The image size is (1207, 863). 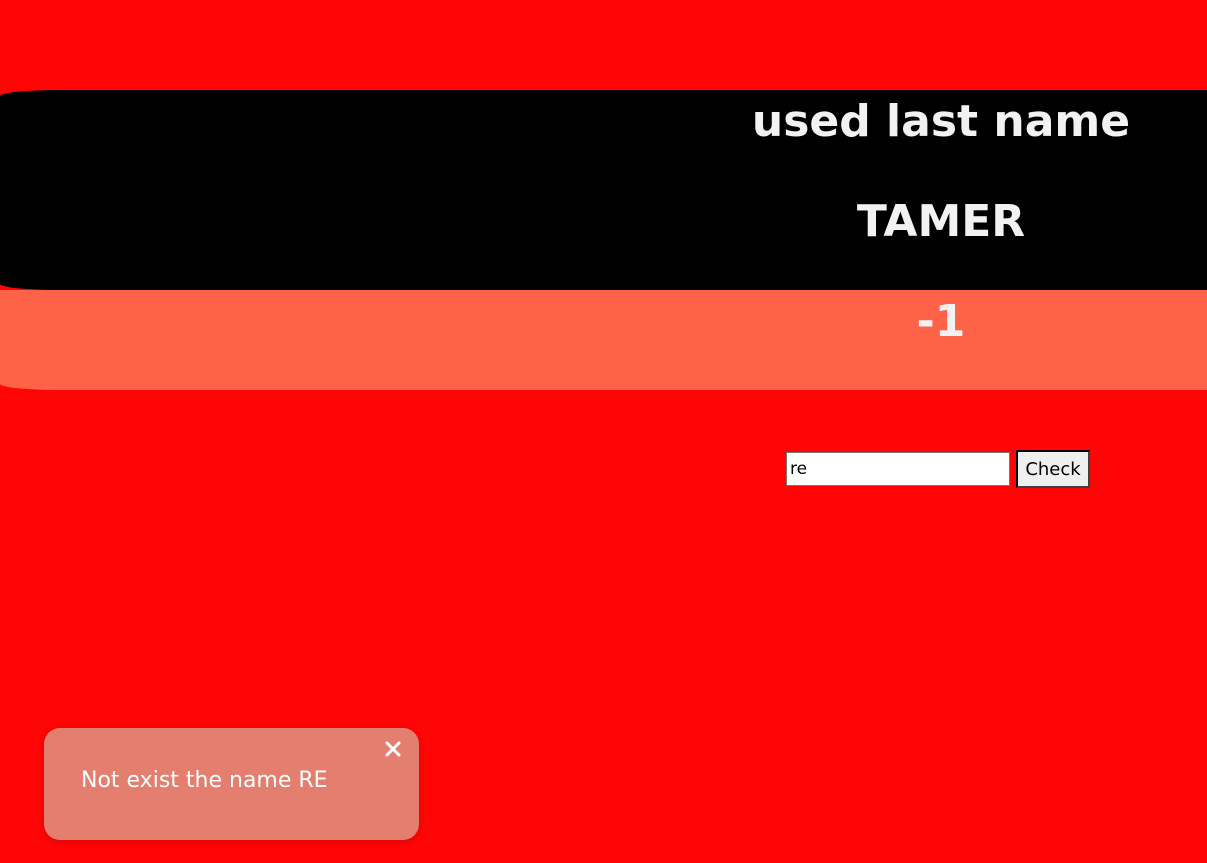 I want to click on toast-message: Not exist the name RE, so click(x=204, y=780).